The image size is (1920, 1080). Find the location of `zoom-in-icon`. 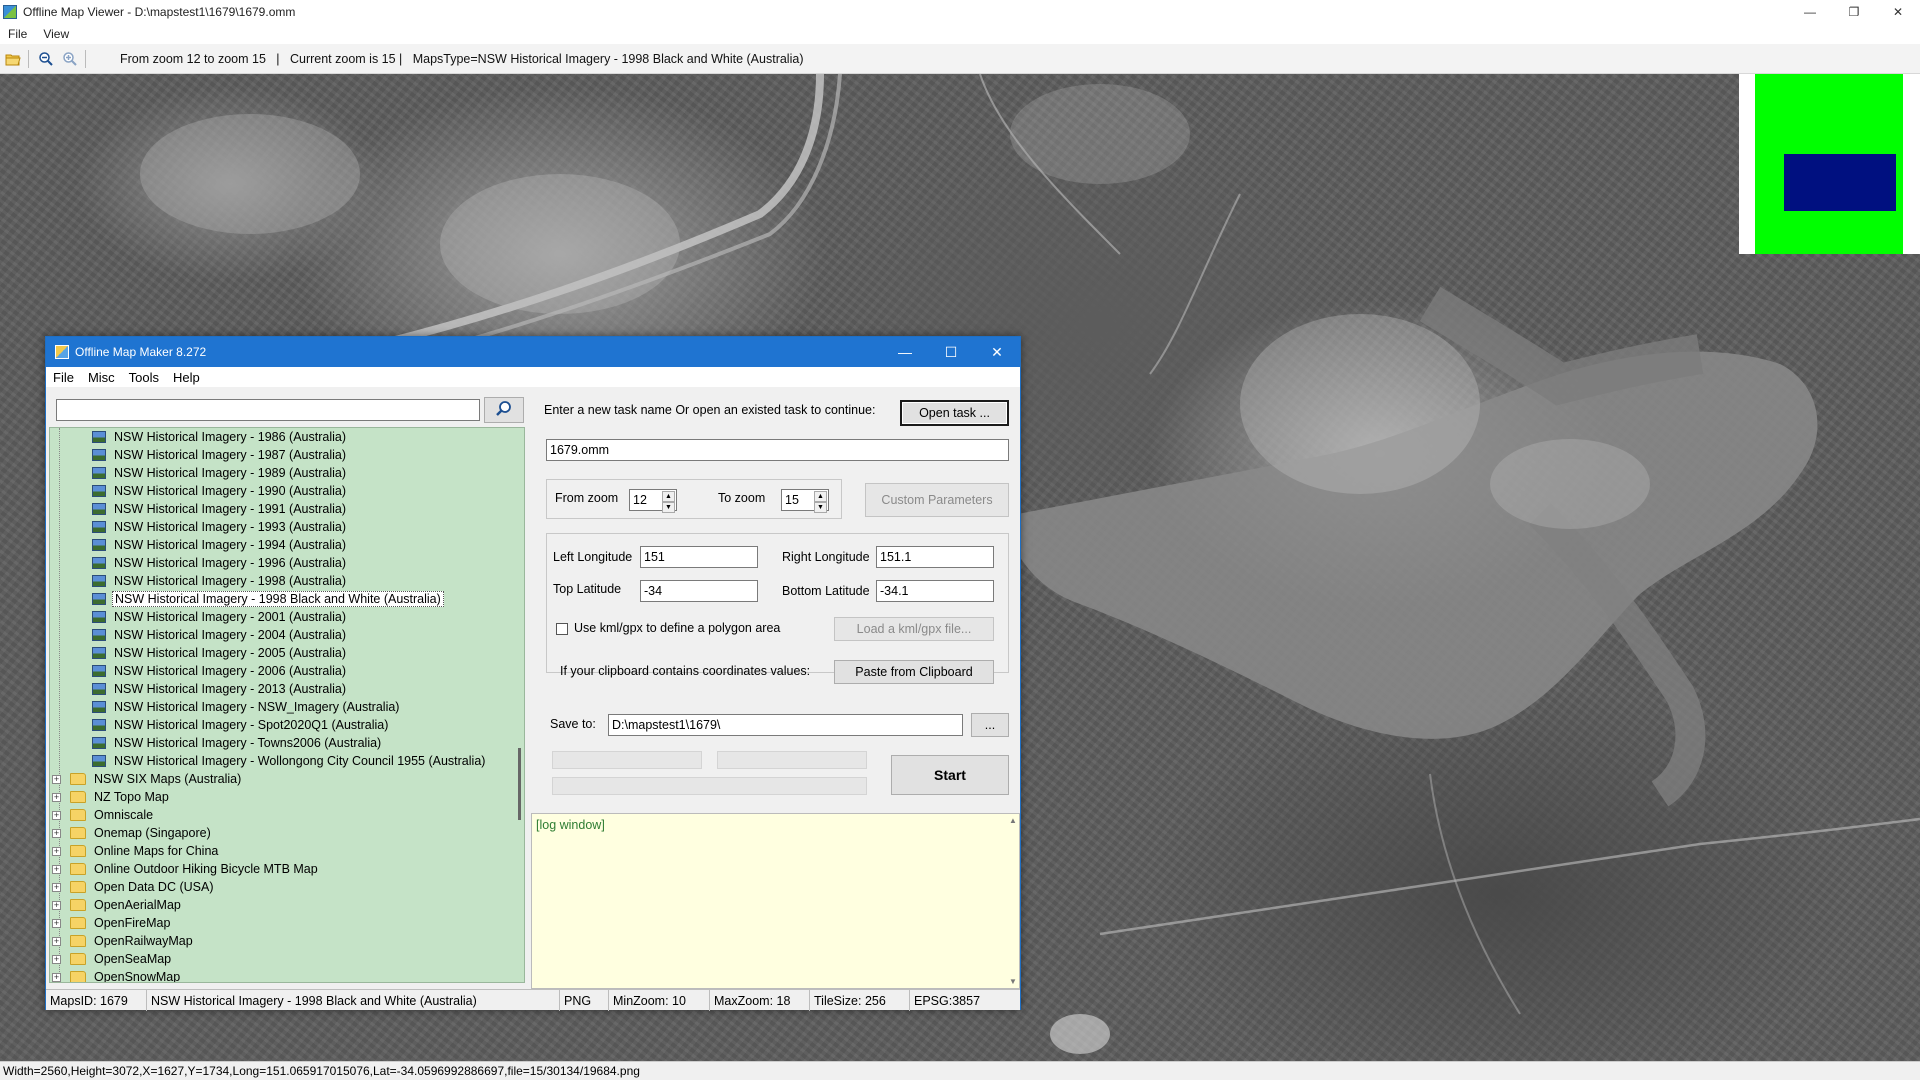

zoom-in-icon is located at coordinates (70, 59).